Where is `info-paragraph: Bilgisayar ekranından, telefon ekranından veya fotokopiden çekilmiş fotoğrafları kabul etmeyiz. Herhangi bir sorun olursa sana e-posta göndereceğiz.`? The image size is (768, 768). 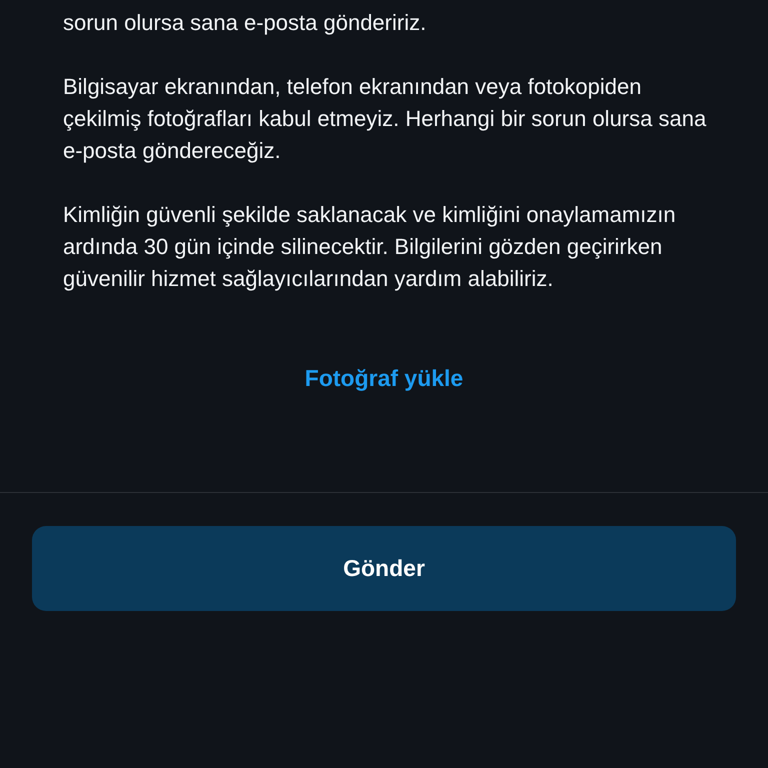
info-paragraph: Bilgisayar ekranından, telefon ekranından veya fotokopiden çekilmiş fotoğrafları kabul etmeyiz. Herhangi bir sorun olursa sana e-posta göndereceğiz. is located at coordinates (385, 119).